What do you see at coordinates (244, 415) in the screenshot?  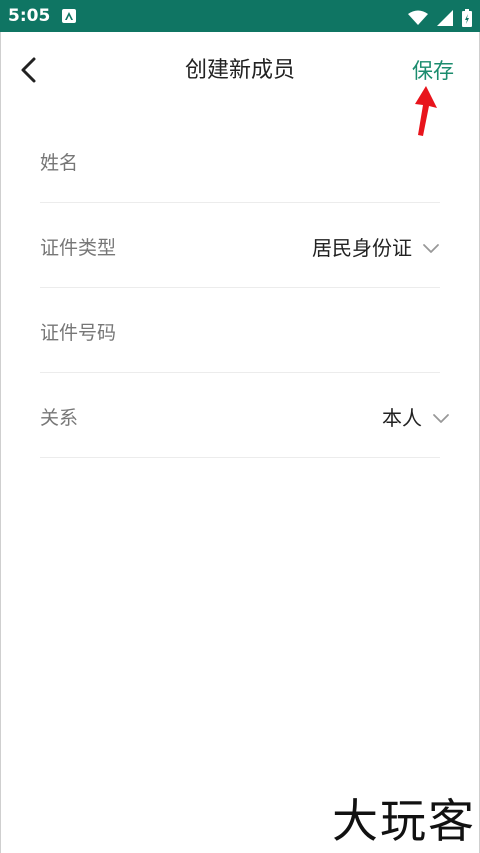 I see `relation-field: 关系 本人` at bounding box center [244, 415].